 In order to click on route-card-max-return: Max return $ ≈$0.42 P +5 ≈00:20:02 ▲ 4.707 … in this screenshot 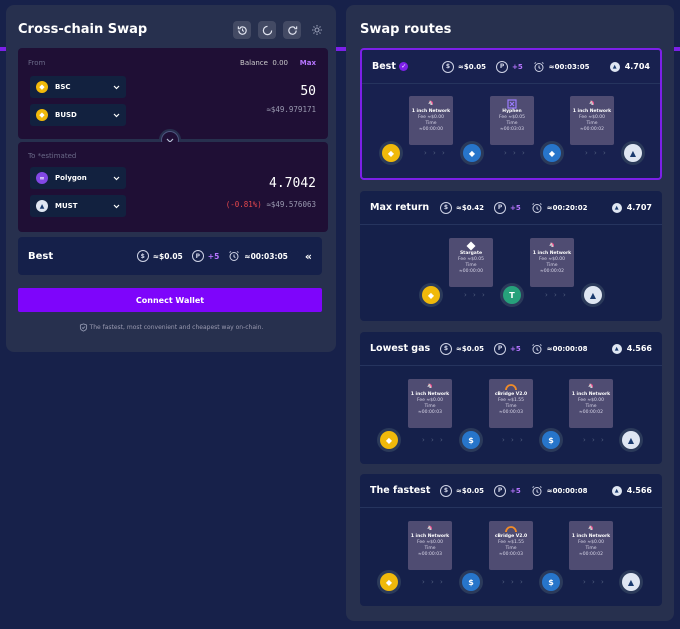, I will do `click(511, 256)`.